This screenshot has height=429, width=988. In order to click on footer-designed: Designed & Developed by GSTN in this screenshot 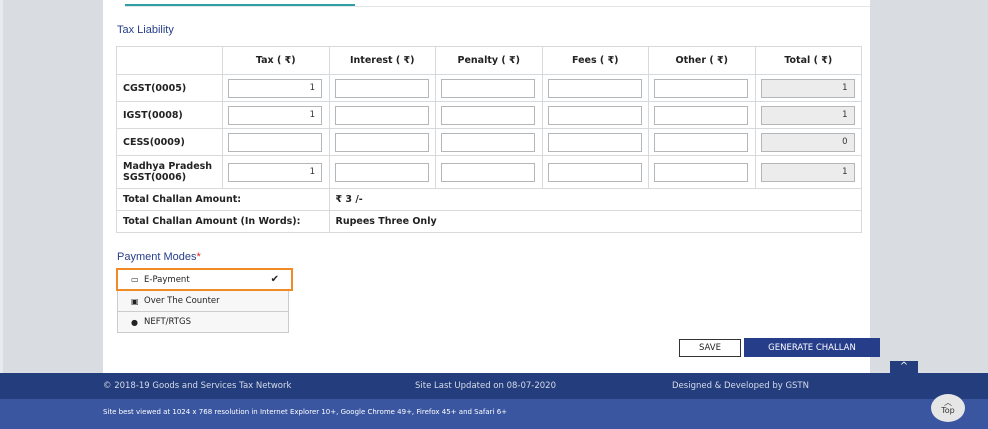, I will do `click(740, 386)`.